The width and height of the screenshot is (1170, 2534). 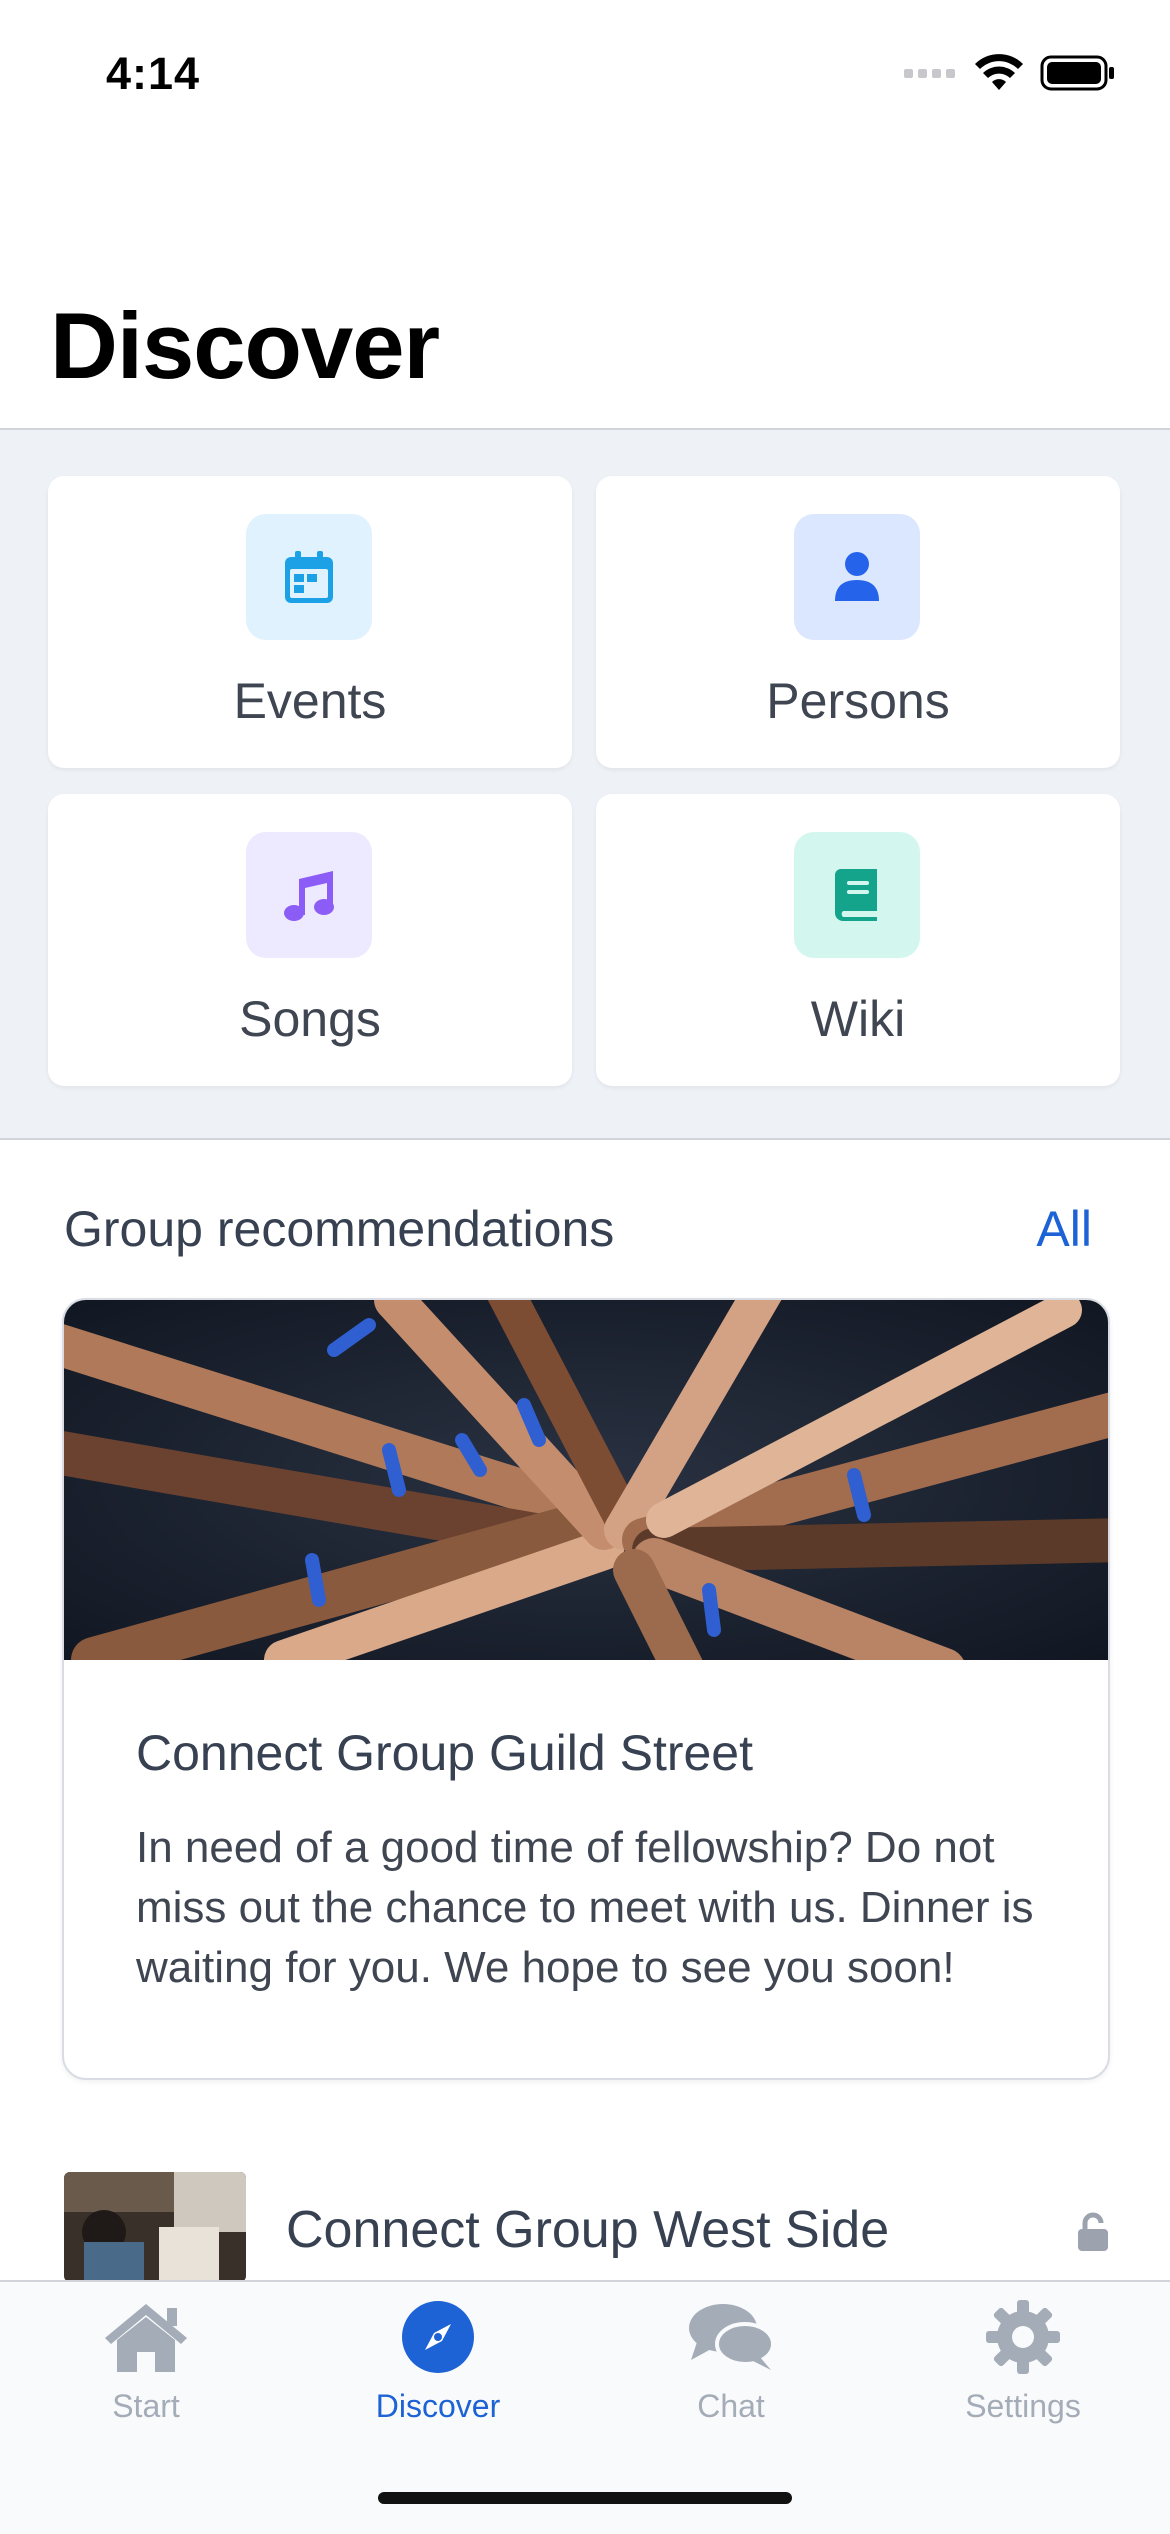 What do you see at coordinates (146, 2338) in the screenshot?
I see `home-icon` at bounding box center [146, 2338].